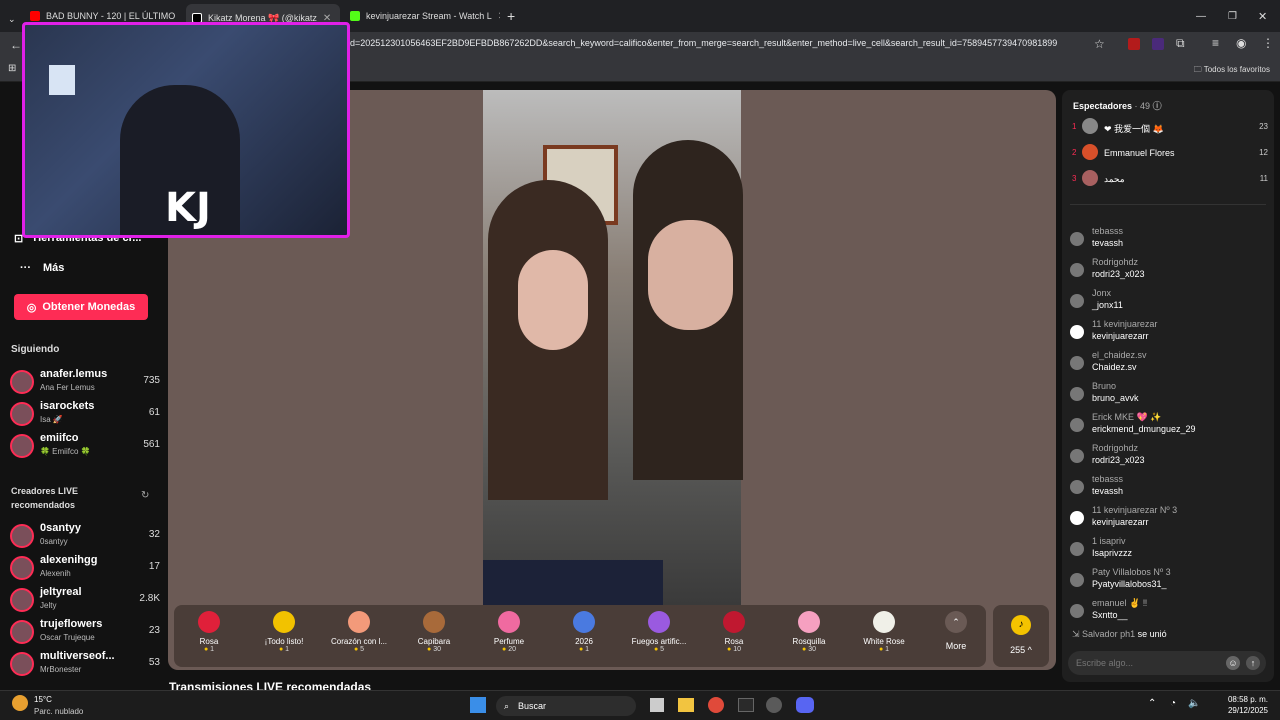 The image size is (1280, 720). What do you see at coordinates (85, 632) in the screenshot?
I see `recommended-item: trujeflowers Oscar Trujeque 23` at bounding box center [85, 632].